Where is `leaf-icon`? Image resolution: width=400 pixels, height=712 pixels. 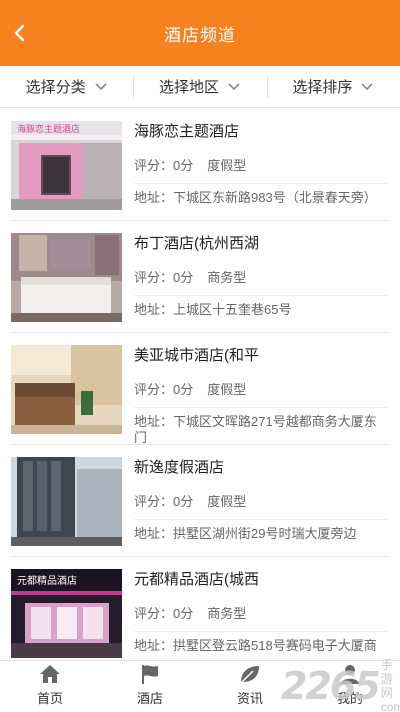 leaf-icon is located at coordinates (249, 675).